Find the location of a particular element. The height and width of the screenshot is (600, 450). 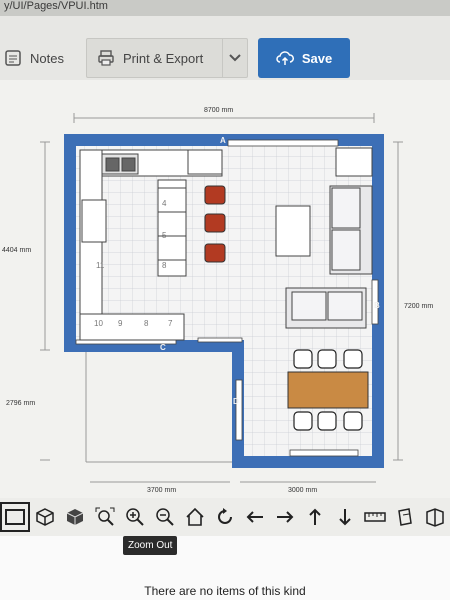

3d-solid-view-button is located at coordinates (75, 517).